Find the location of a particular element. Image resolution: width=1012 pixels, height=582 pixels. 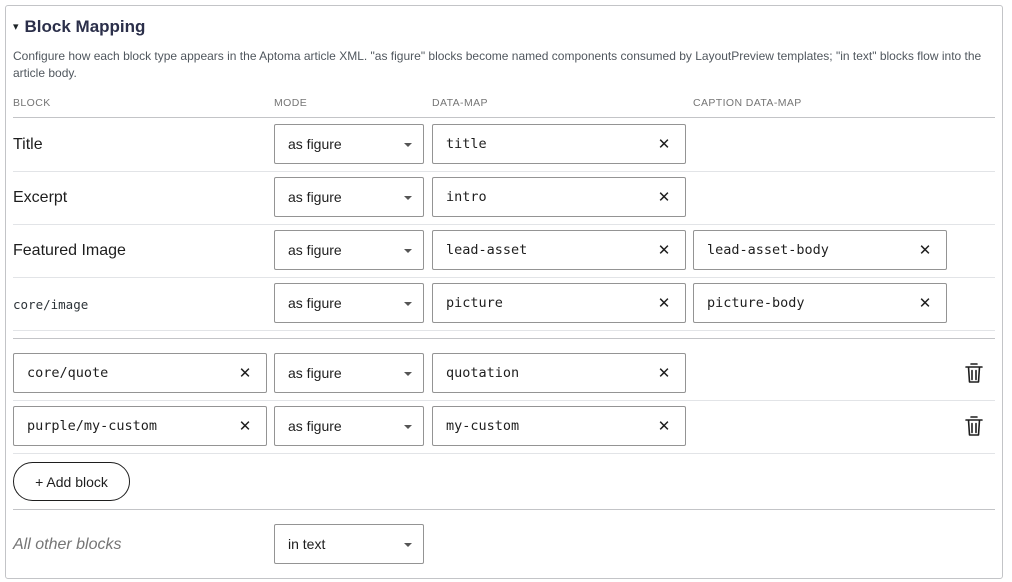

mode-select-core-quote: as figure is located at coordinates (349, 373).